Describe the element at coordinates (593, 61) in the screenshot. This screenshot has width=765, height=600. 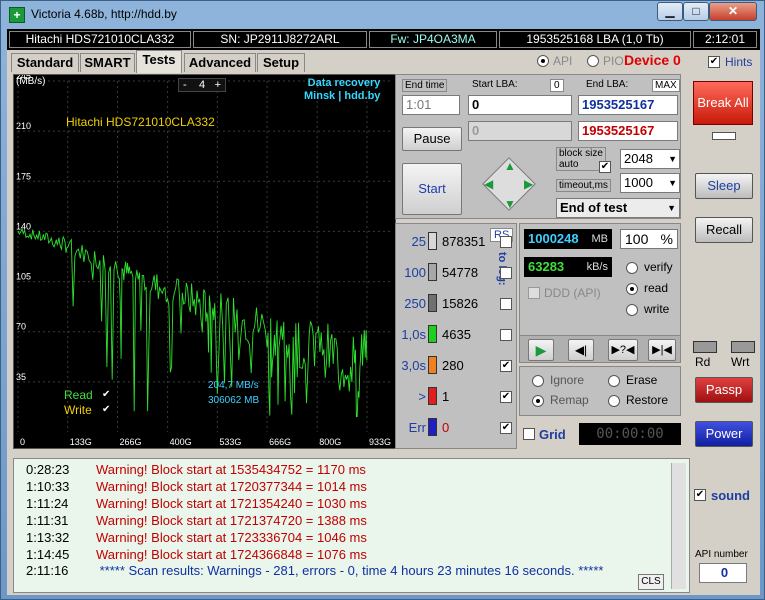
I see `pio-radio` at that location.